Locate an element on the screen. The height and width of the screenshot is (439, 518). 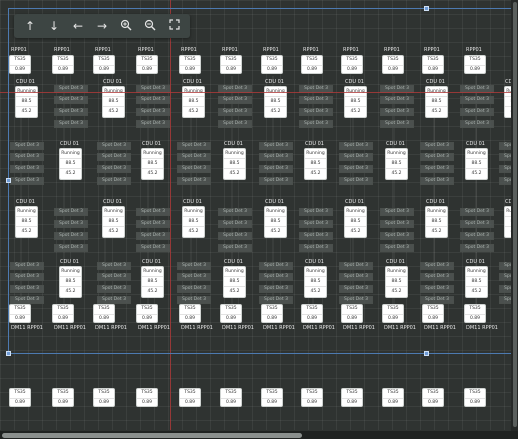
arrow-up-icon: ↑ is located at coordinates (30, 26).